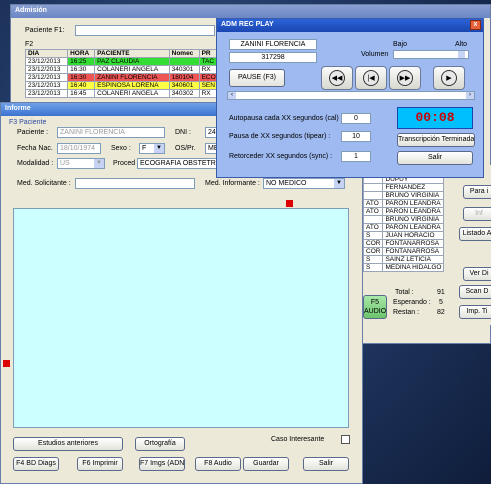 The image size is (491, 484). What do you see at coordinates (257, 78) in the screenshot?
I see `pause-button: PAUSE (F3)` at bounding box center [257, 78].